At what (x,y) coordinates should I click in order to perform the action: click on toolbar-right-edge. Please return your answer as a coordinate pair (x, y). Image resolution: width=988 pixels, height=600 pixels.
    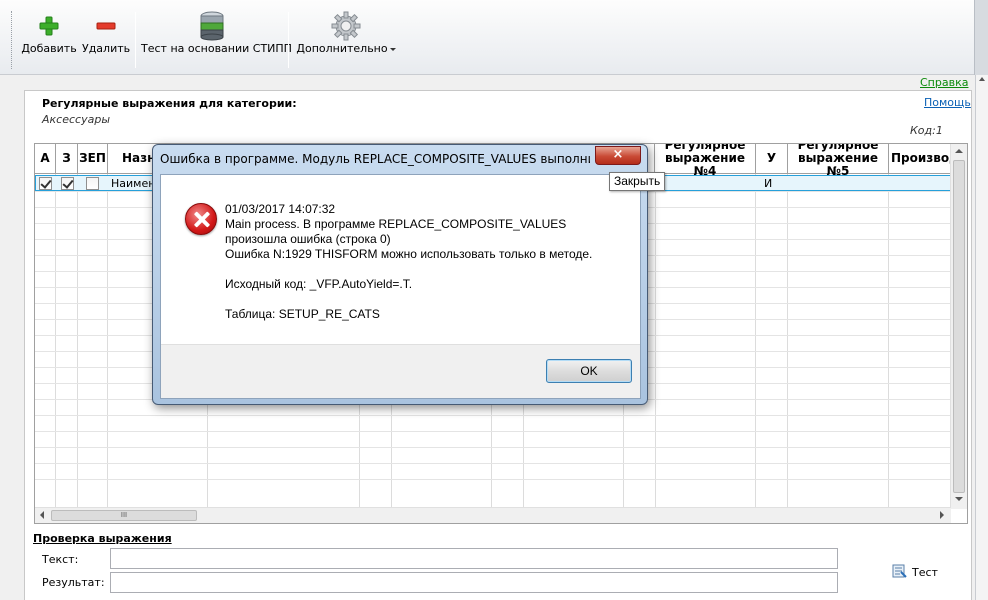
    Looking at the image, I should click on (981, 37).